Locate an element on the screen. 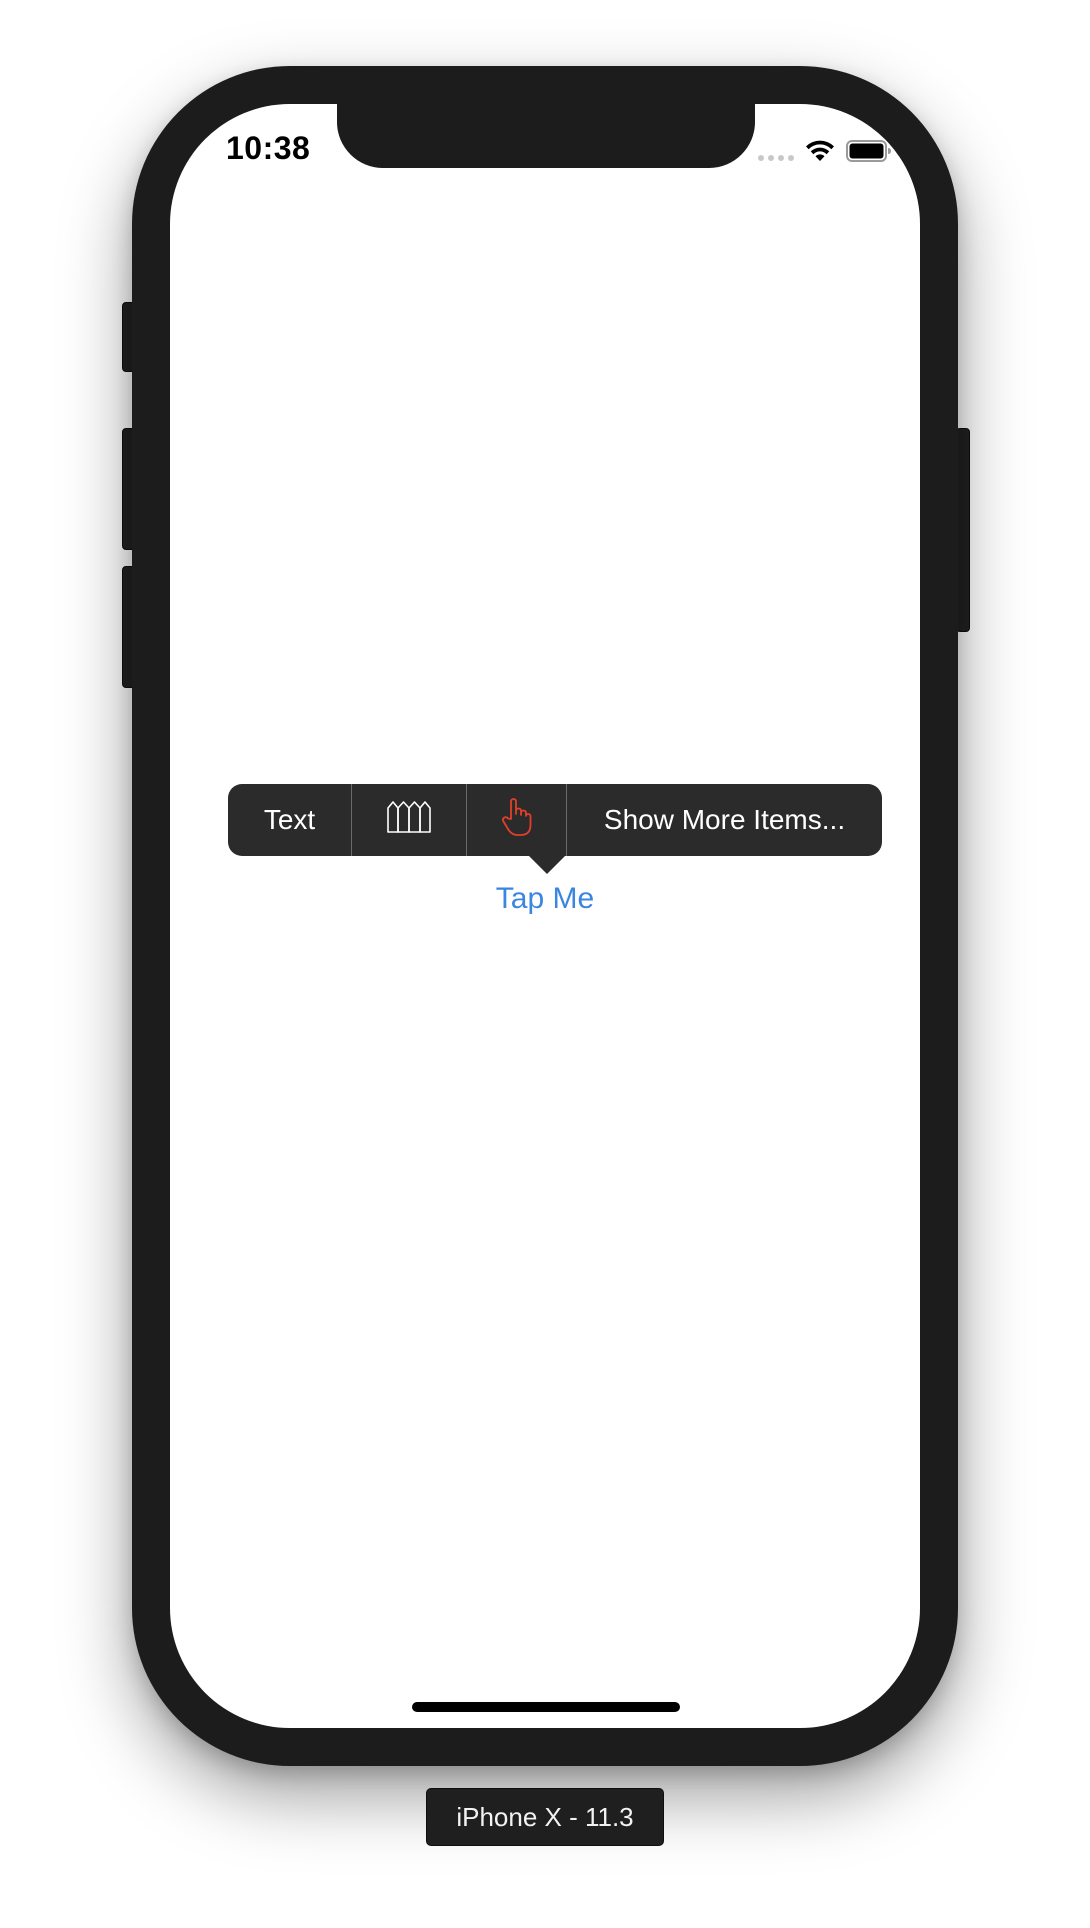 This screenshot has width=1090, height=1928. status-icons is located at coordinates (825, 151).